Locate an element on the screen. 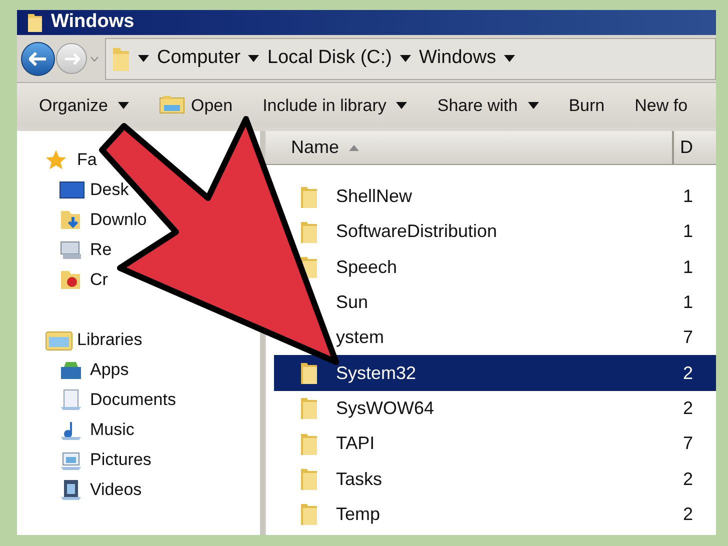 This screenshot has height=546, width=728. breadcrumb: Local Disk (C:) is located at coordinates (329, 58).